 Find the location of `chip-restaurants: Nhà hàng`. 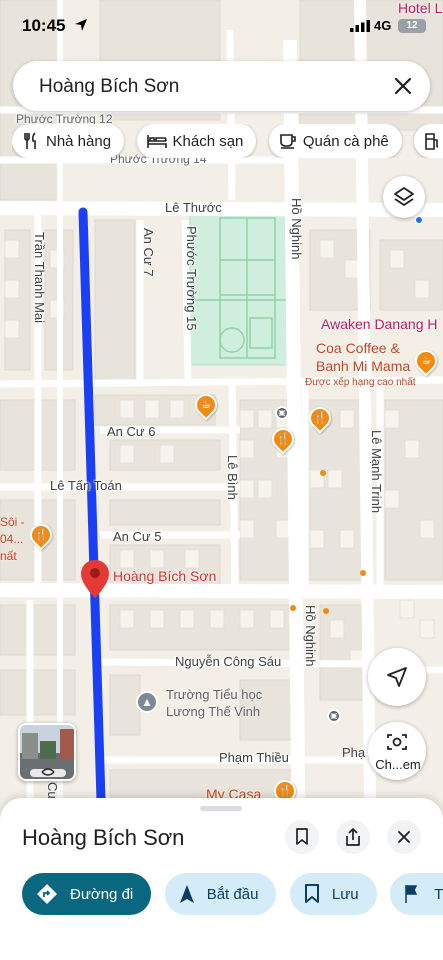

chip-restaurants: Nhà hàng is located at coordinates (68, 141).